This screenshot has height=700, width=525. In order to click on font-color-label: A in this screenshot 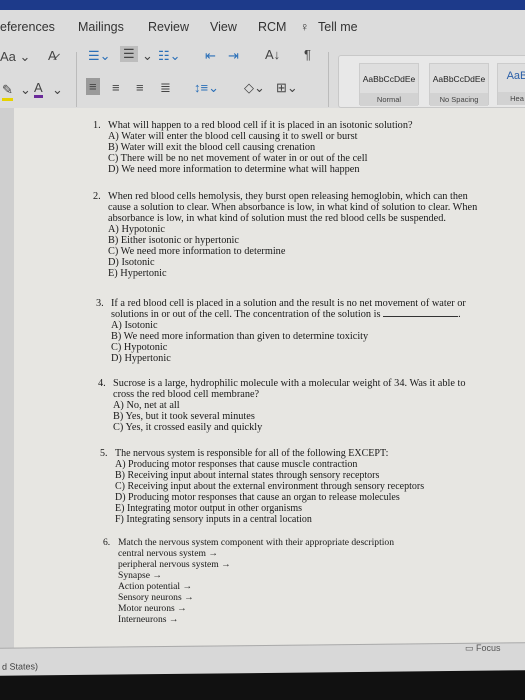, I will do `click(38, 87)`.